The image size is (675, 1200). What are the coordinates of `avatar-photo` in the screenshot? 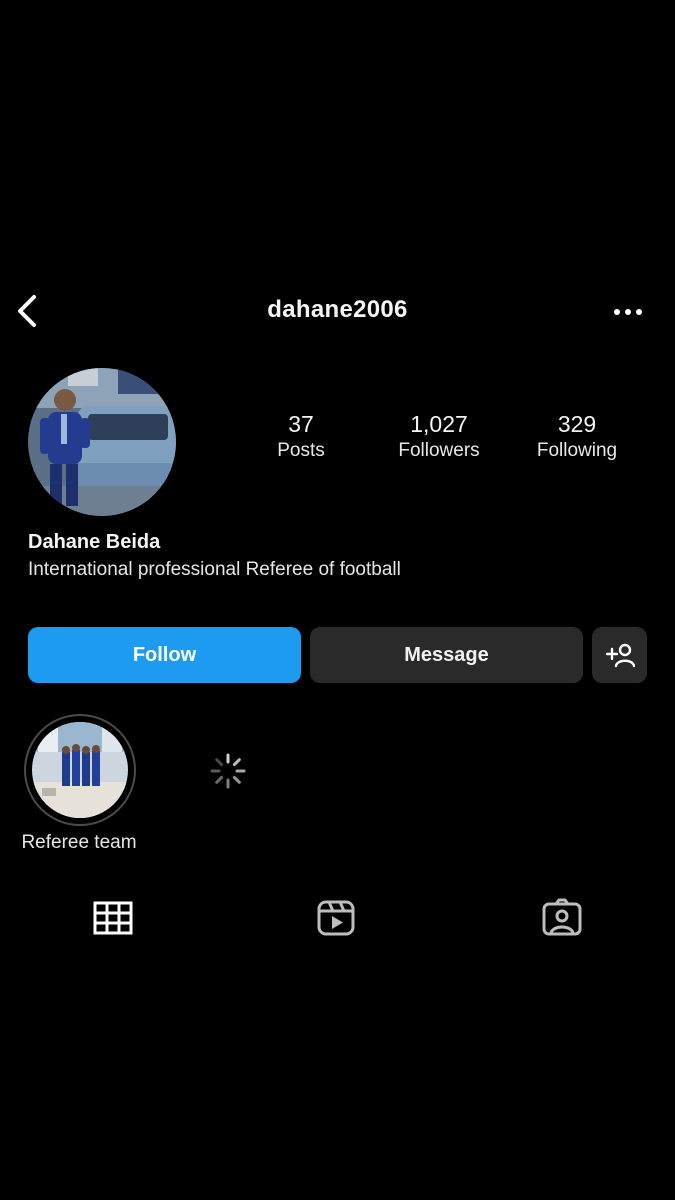 It's located at (102, 442).